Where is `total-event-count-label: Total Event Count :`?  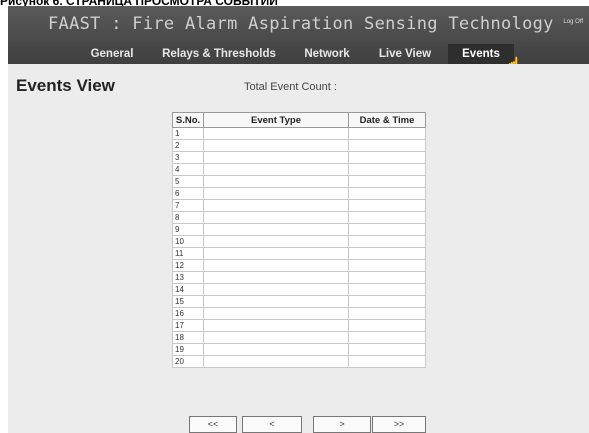
total-event-count-label: Total Event Count : is located at coordinates (290, 87).